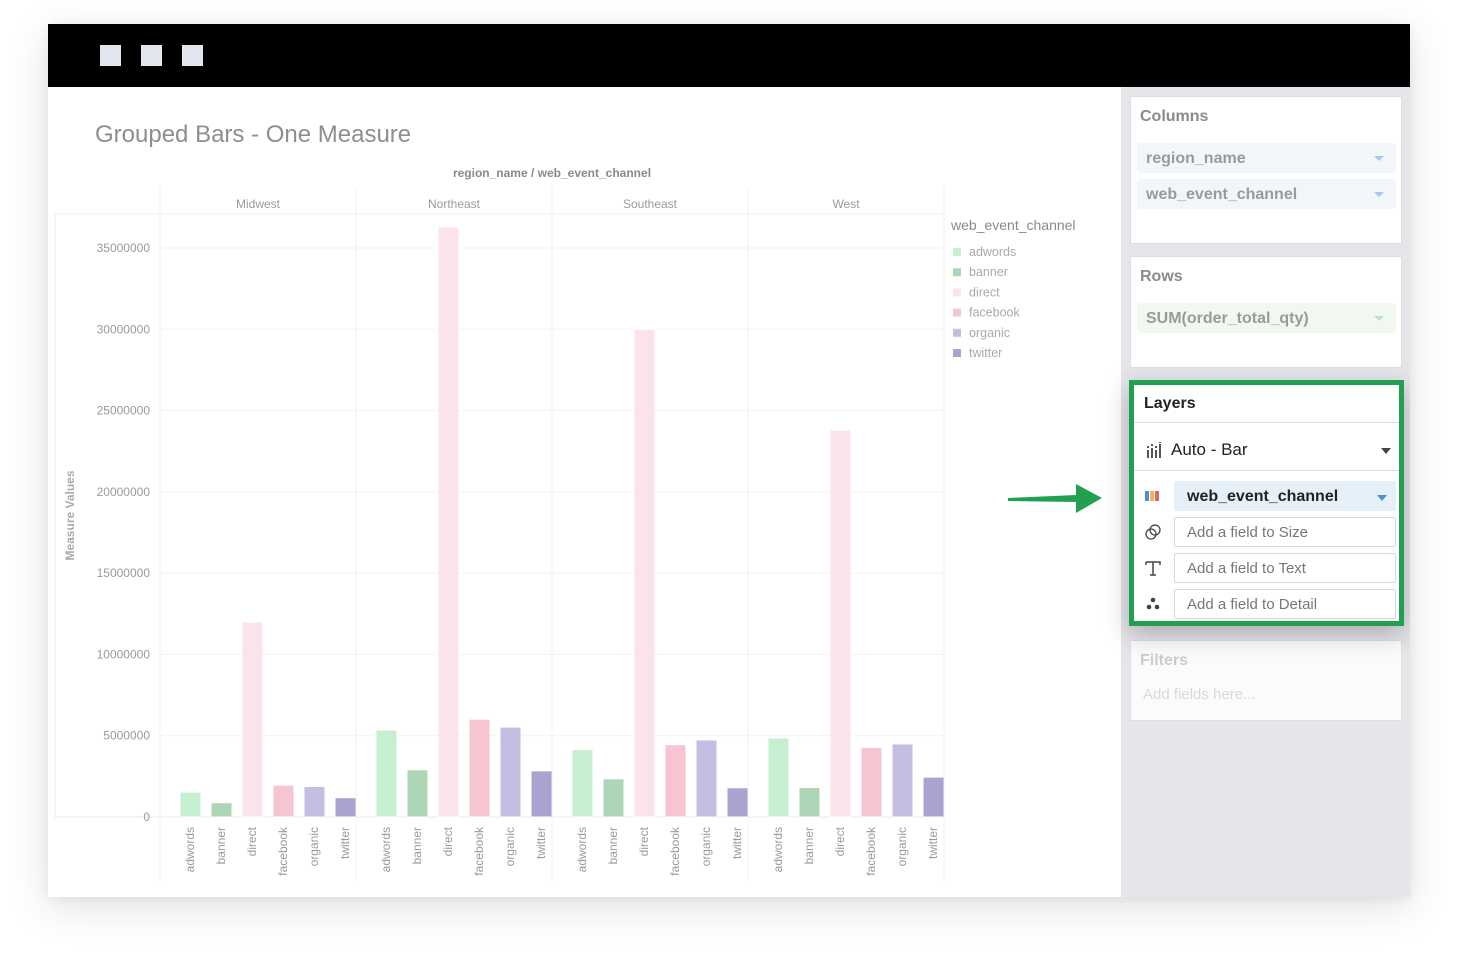 This screenshot has height=970, width=1458. What do you see at coordinates (1013, 225) in the screenshot?
I see `legend-title: web_event_channel` at bounding box center [1013, 225].